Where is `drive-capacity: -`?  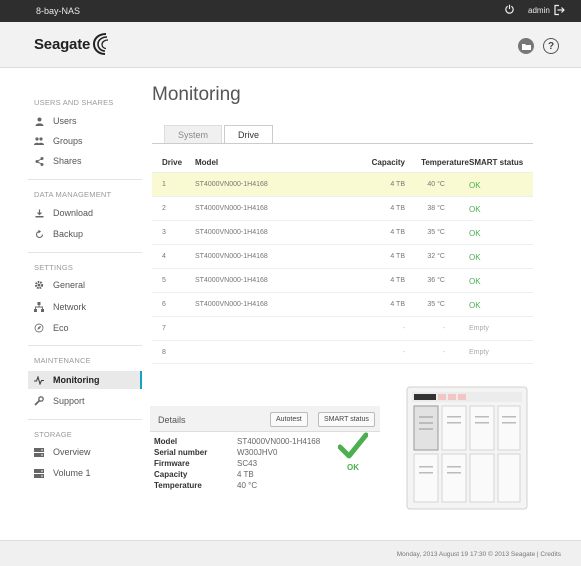
drive-capacity: - is located at coordinates (403, 328).